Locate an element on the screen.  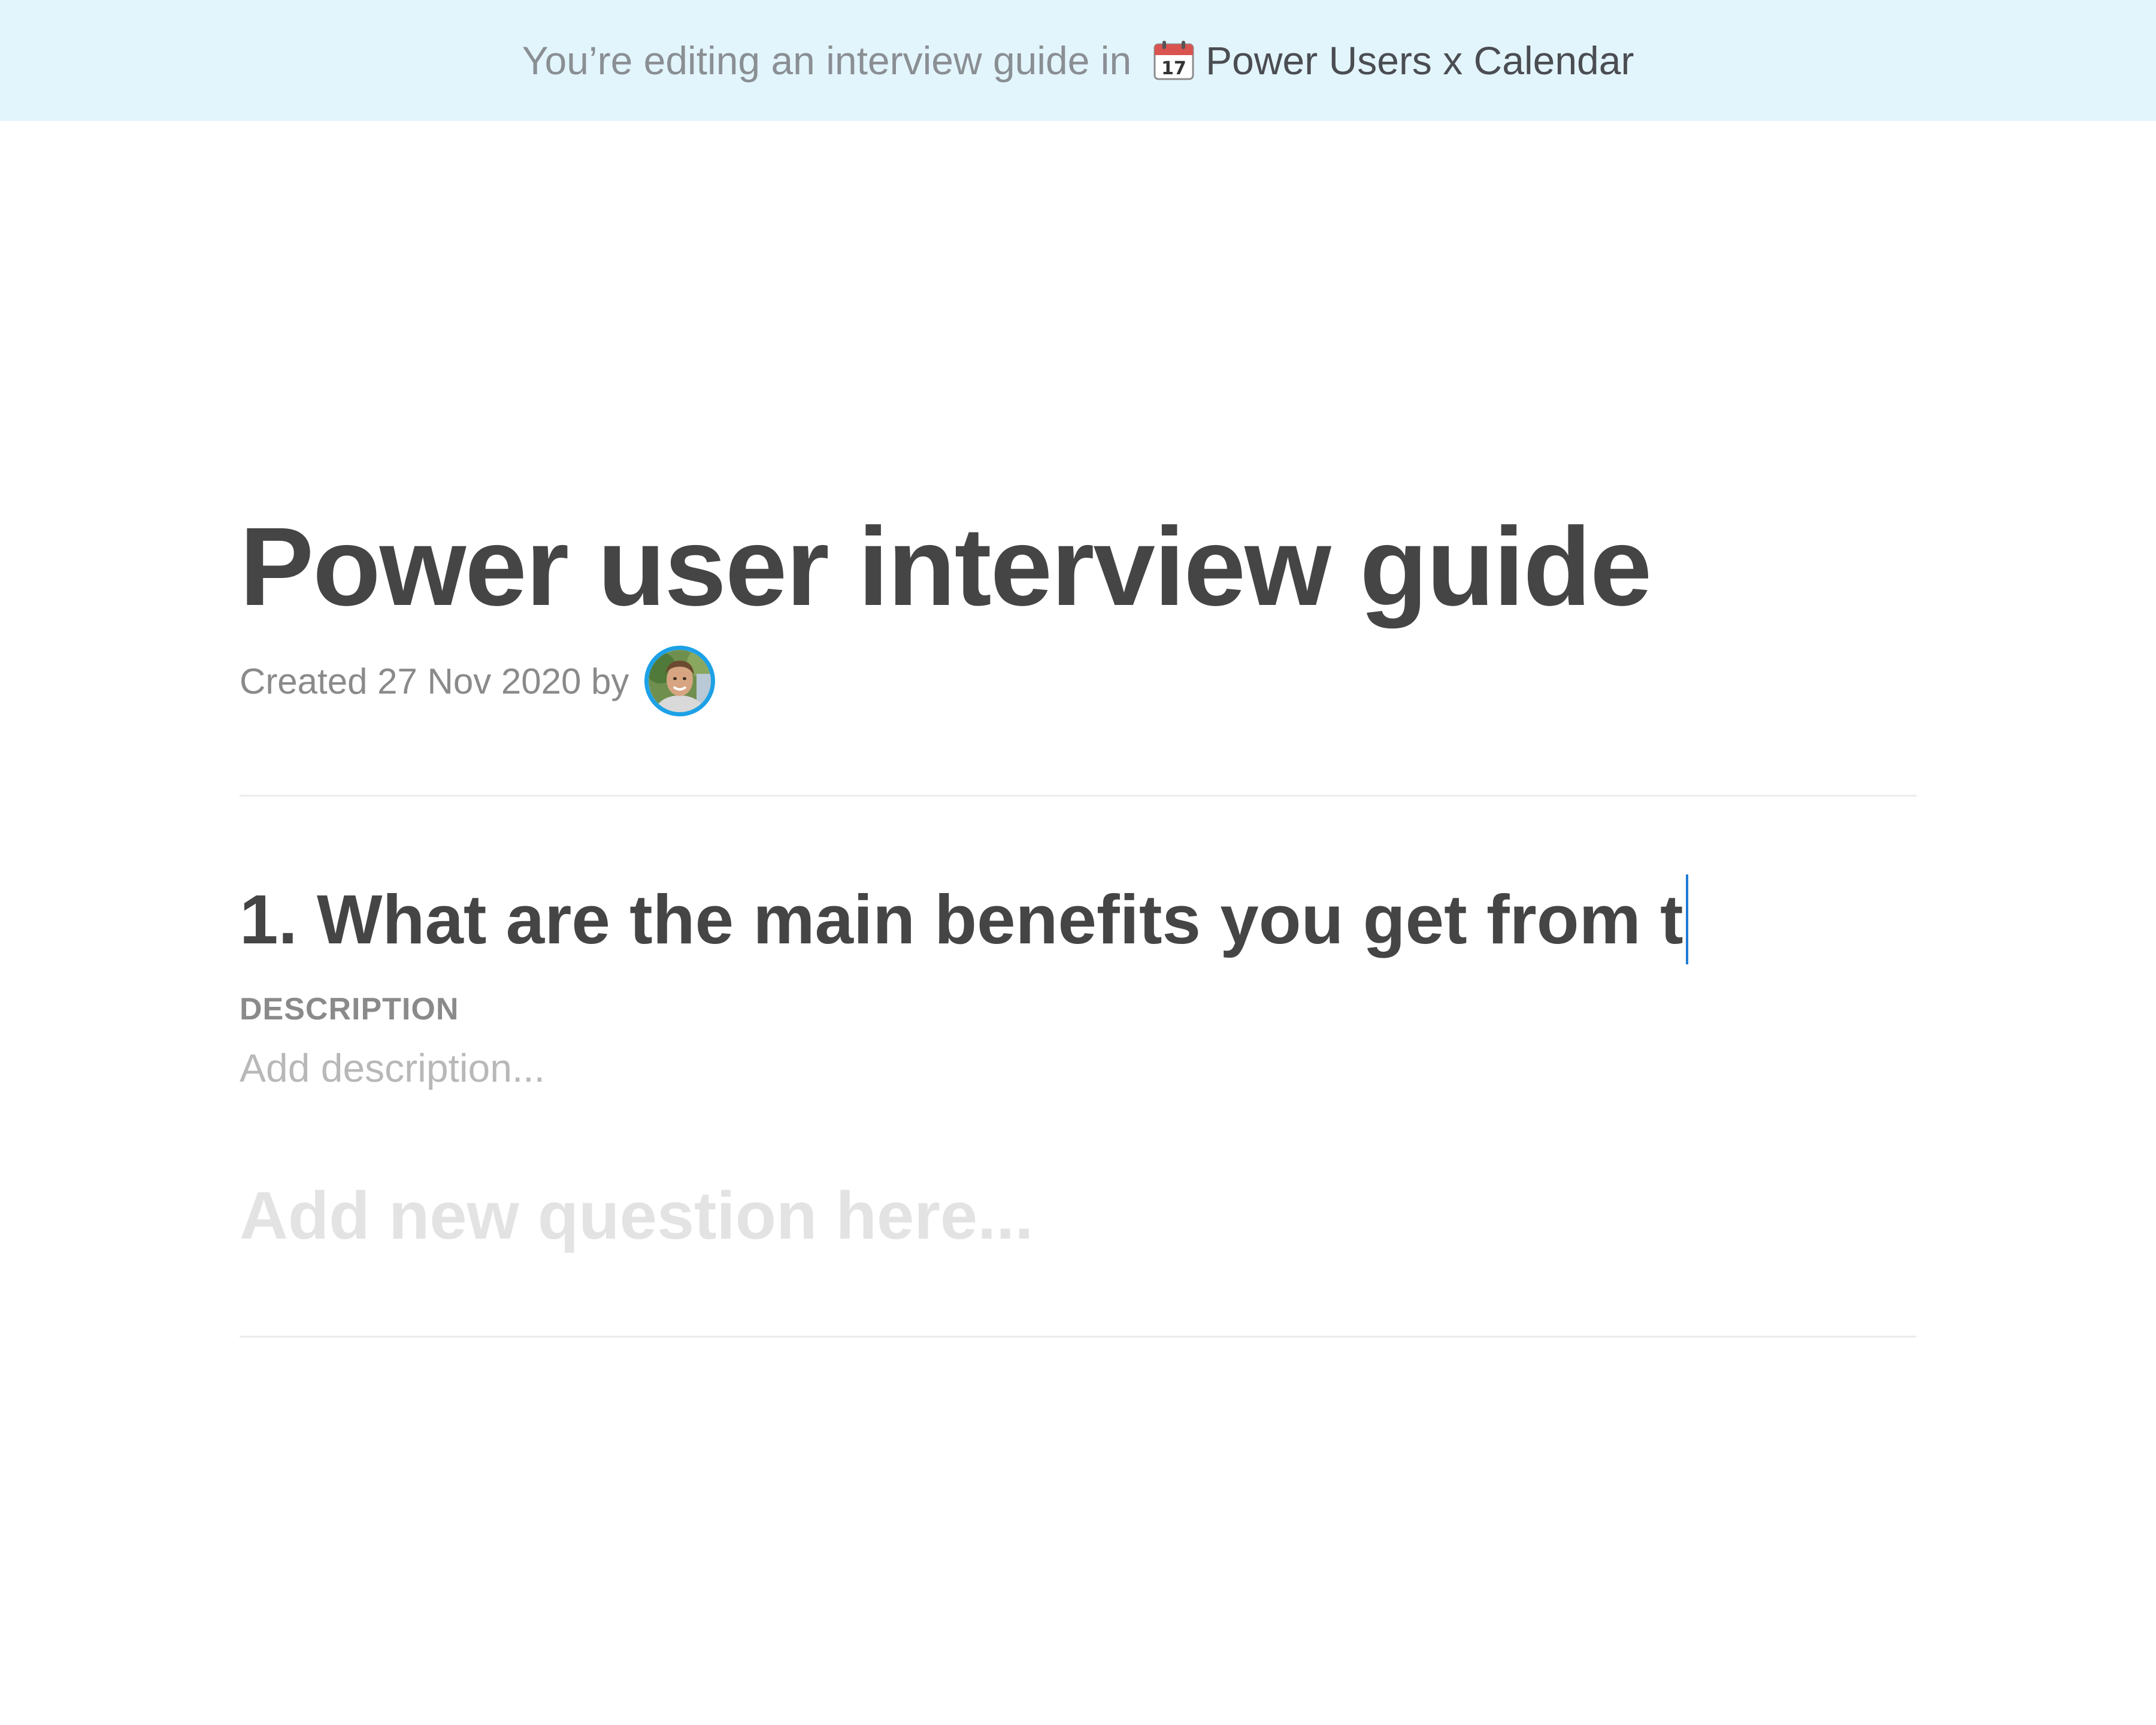
text-caret is located at coordinates (1686, 919).